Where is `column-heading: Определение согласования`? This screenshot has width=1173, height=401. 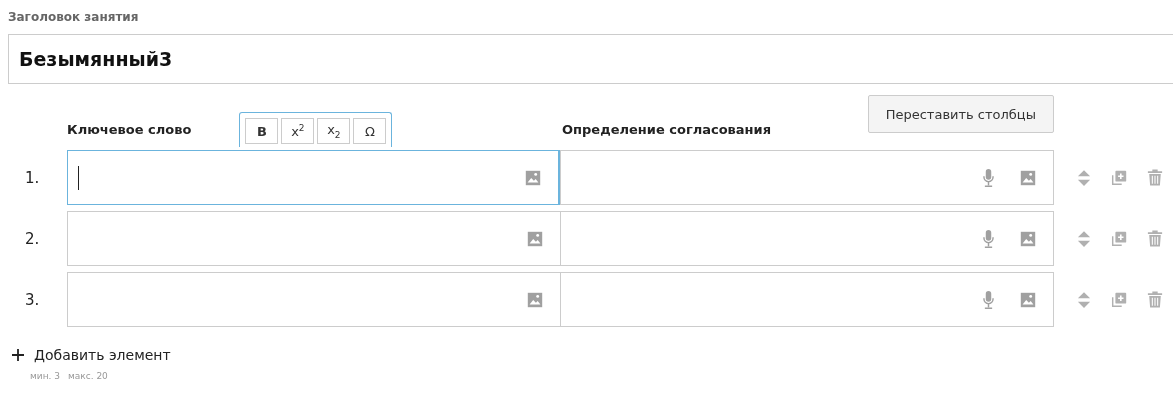
column-heading: Определение согласования is located at coordinates (667, 130).